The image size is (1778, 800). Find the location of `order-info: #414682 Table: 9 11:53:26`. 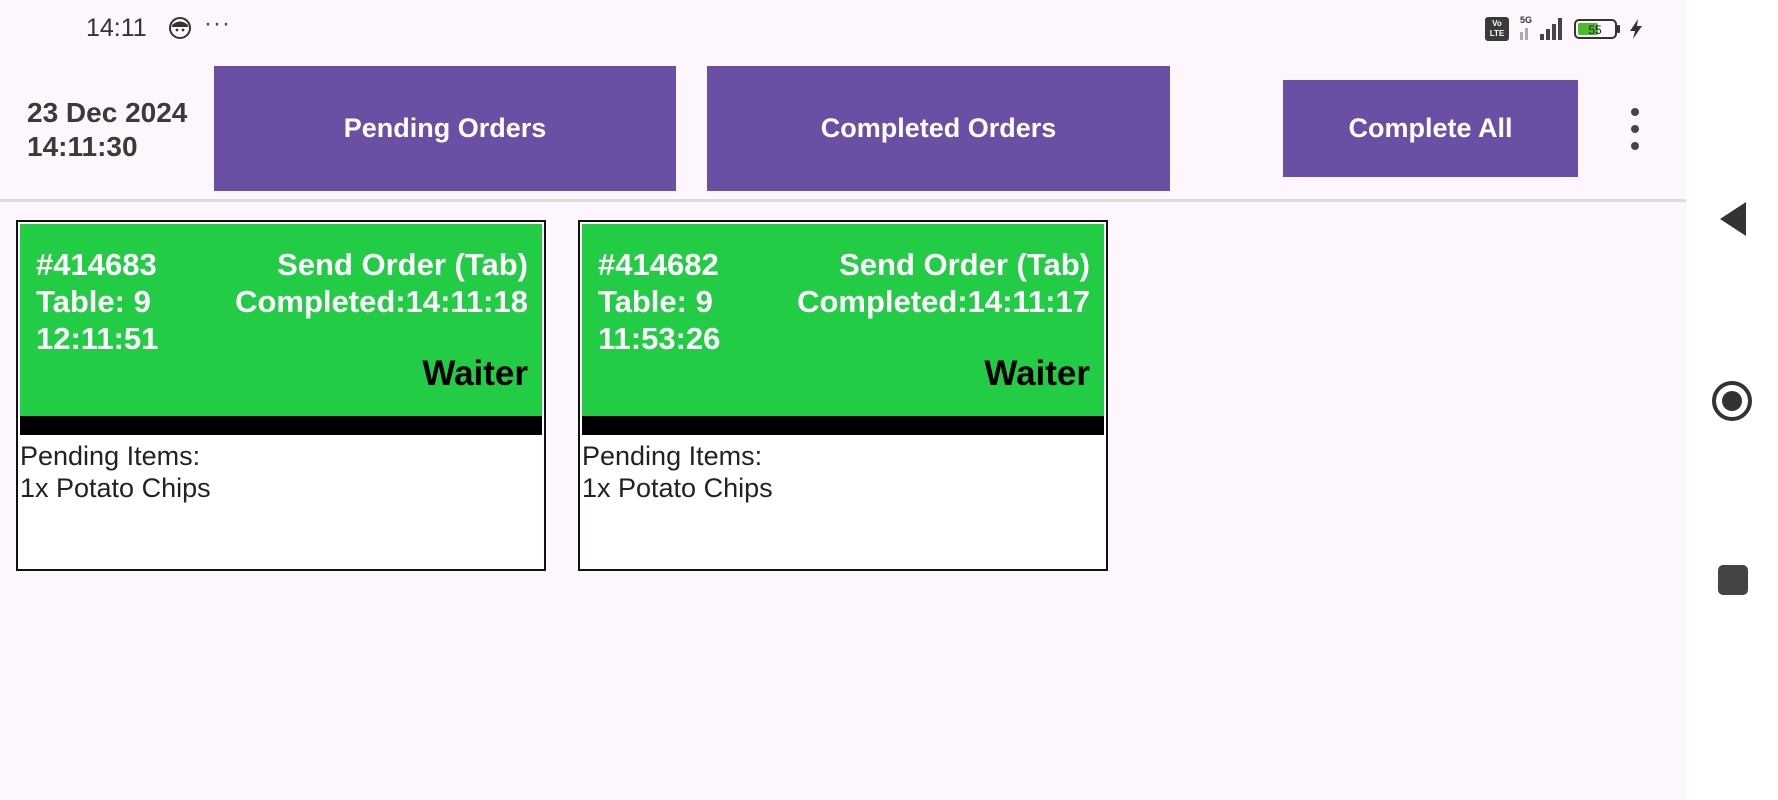

order-info: #414682 Table: 9 11:53:26 is located at coordinates (659, 301).